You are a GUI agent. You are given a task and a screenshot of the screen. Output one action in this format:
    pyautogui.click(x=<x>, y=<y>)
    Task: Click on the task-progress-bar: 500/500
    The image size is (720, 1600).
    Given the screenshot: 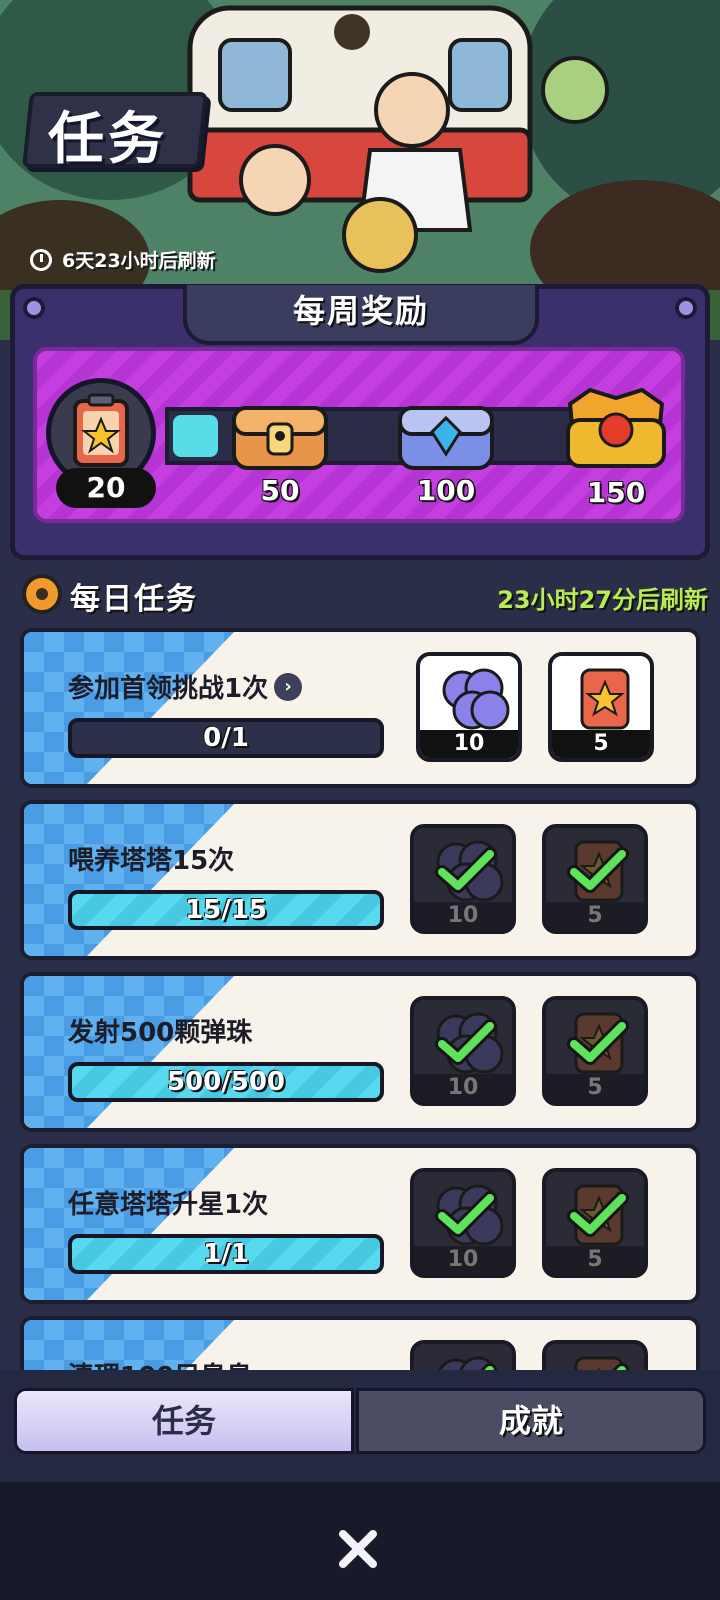 What is the action you would take?
    pyautogui.click(x=226, y=1082)
    